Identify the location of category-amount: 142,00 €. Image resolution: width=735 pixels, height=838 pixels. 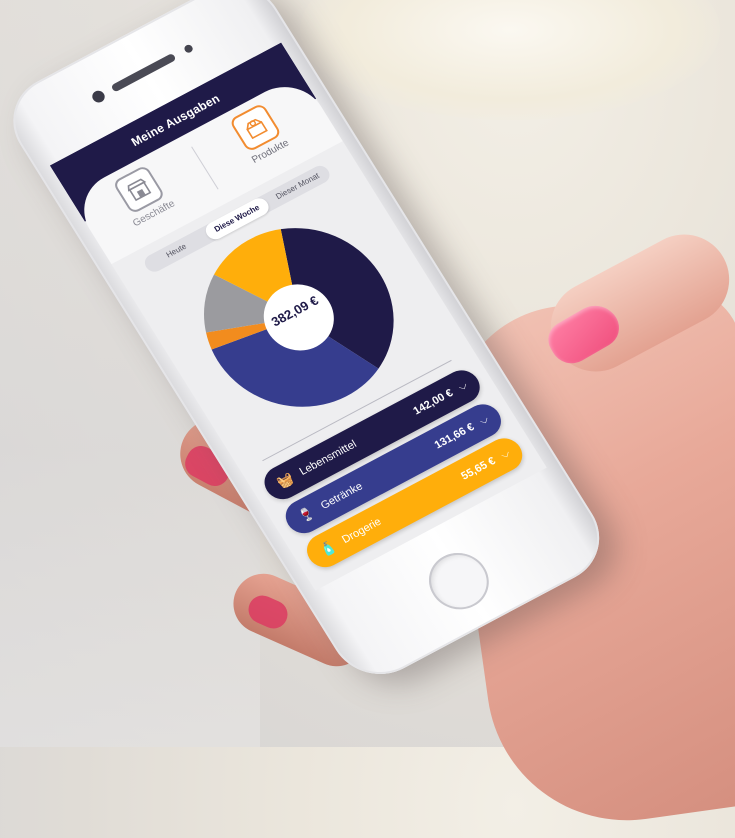
(433, 402).